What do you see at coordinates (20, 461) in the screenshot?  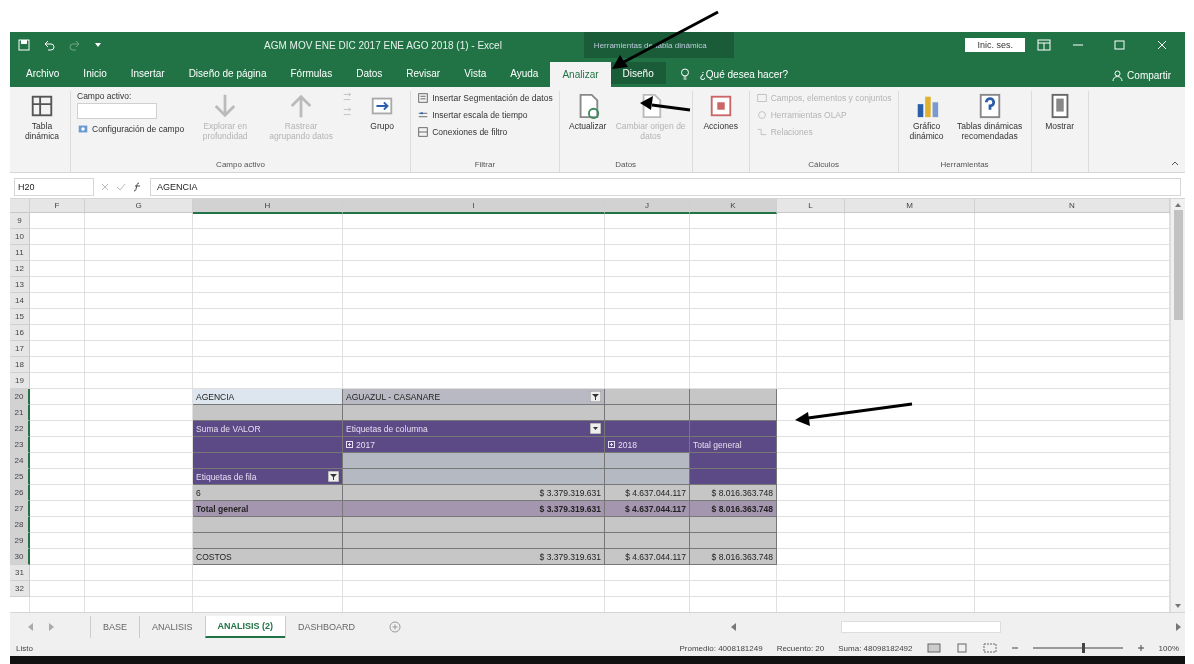 I see `row-header: 24` at bounding box center [20, 461].